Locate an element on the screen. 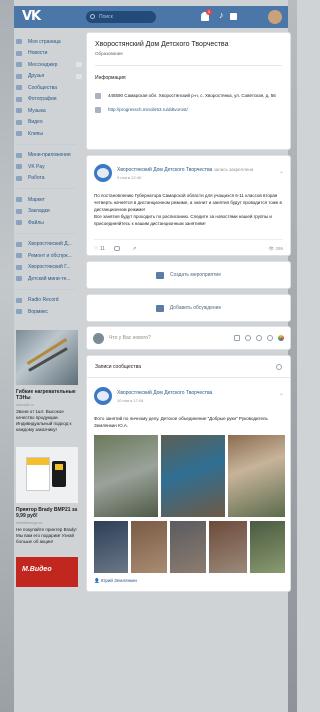  sidebar-item-apps-2: Работа is located at coordinates (49, 179).